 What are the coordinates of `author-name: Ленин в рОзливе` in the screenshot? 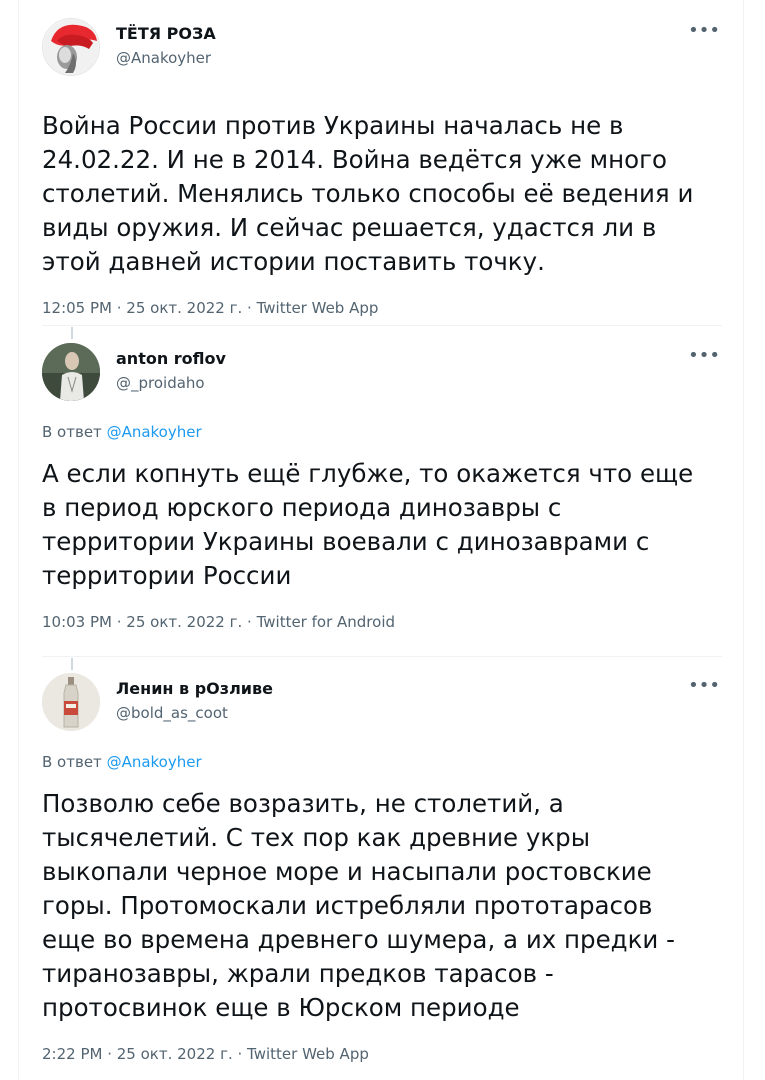 It's located at (194, 689).